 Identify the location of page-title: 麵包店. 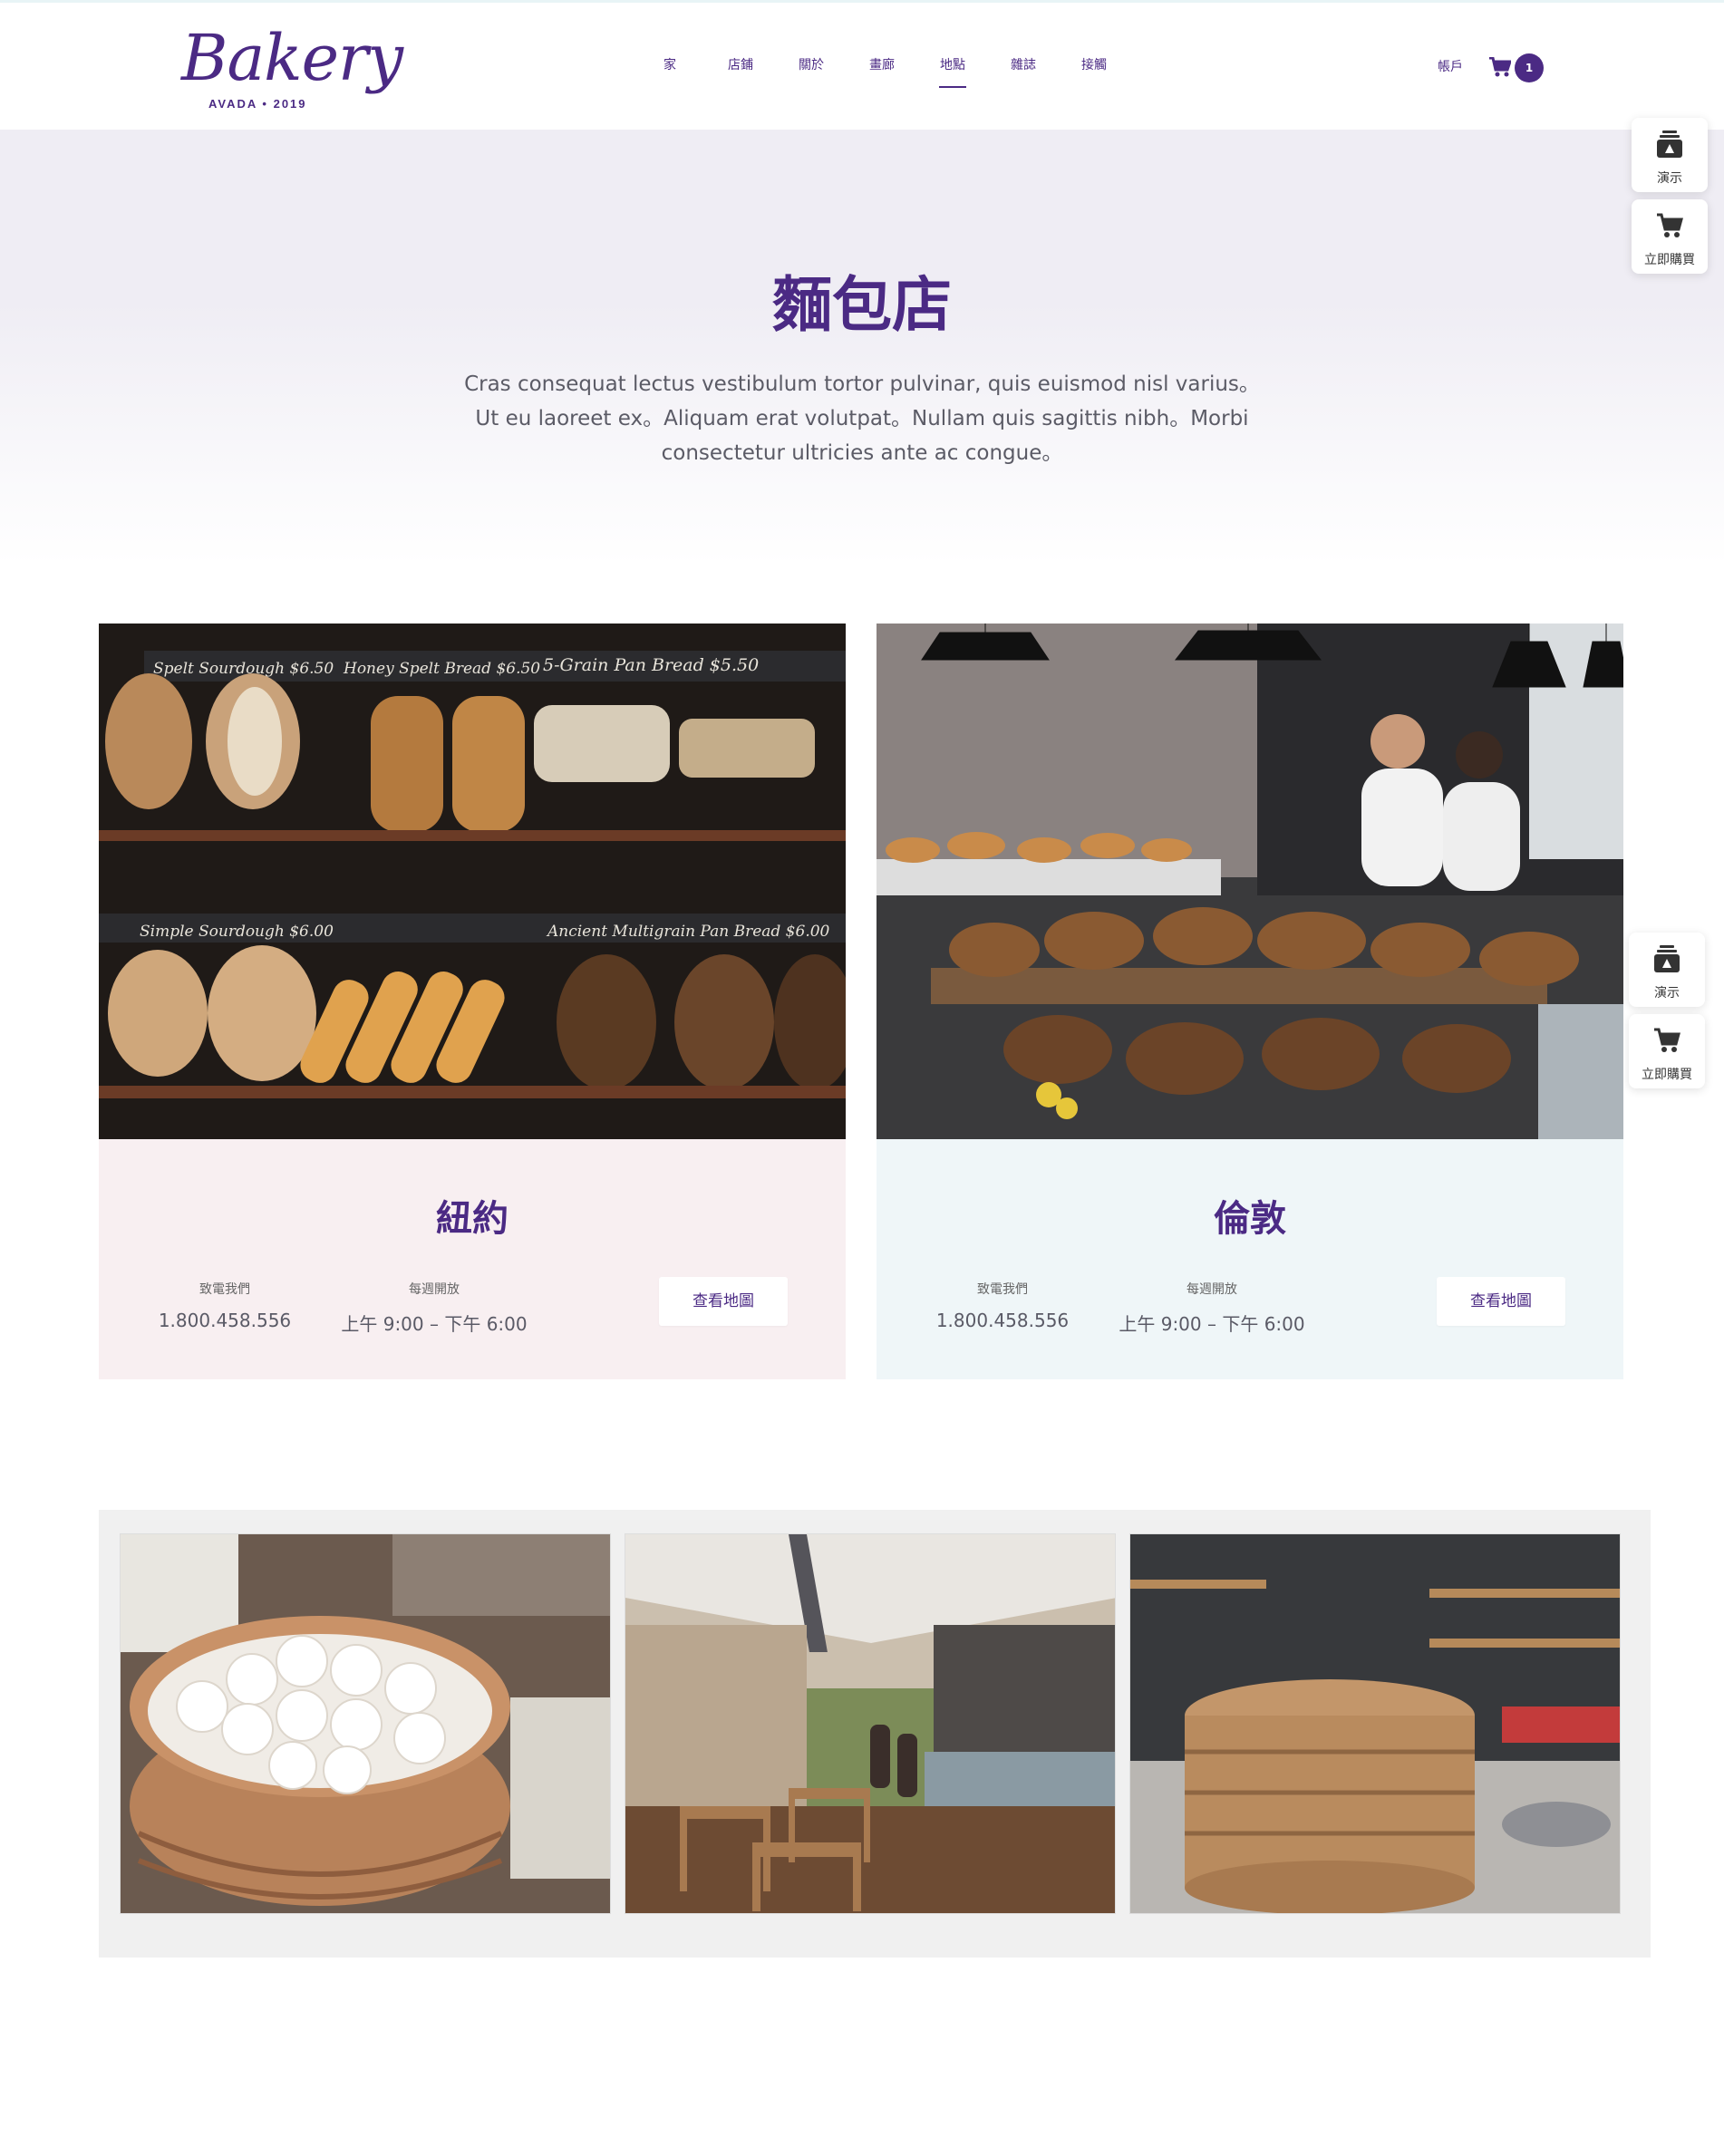
(862, 305).